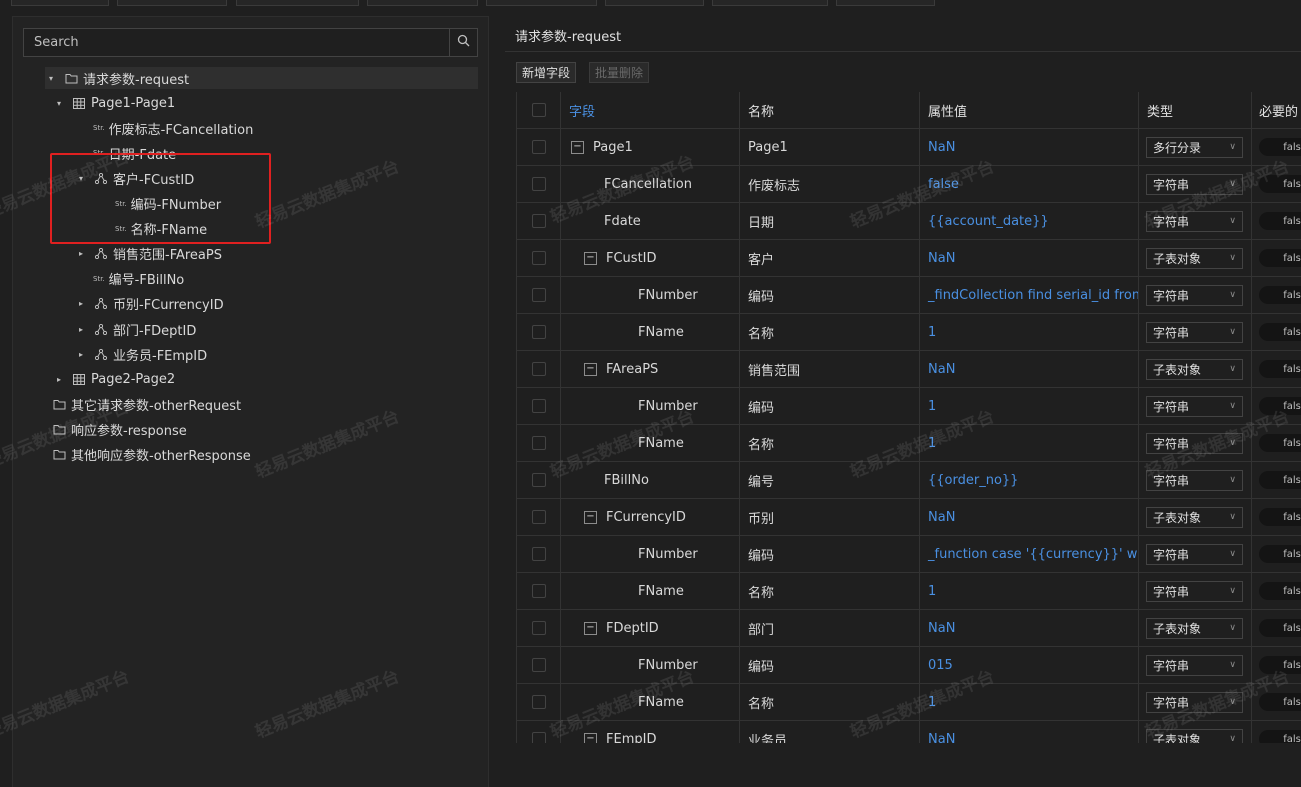 The height and width of the screenshot is (787, 1301). Describe the element at coordinates (463, 42) in the screenshot. I see `search-button` at that location.